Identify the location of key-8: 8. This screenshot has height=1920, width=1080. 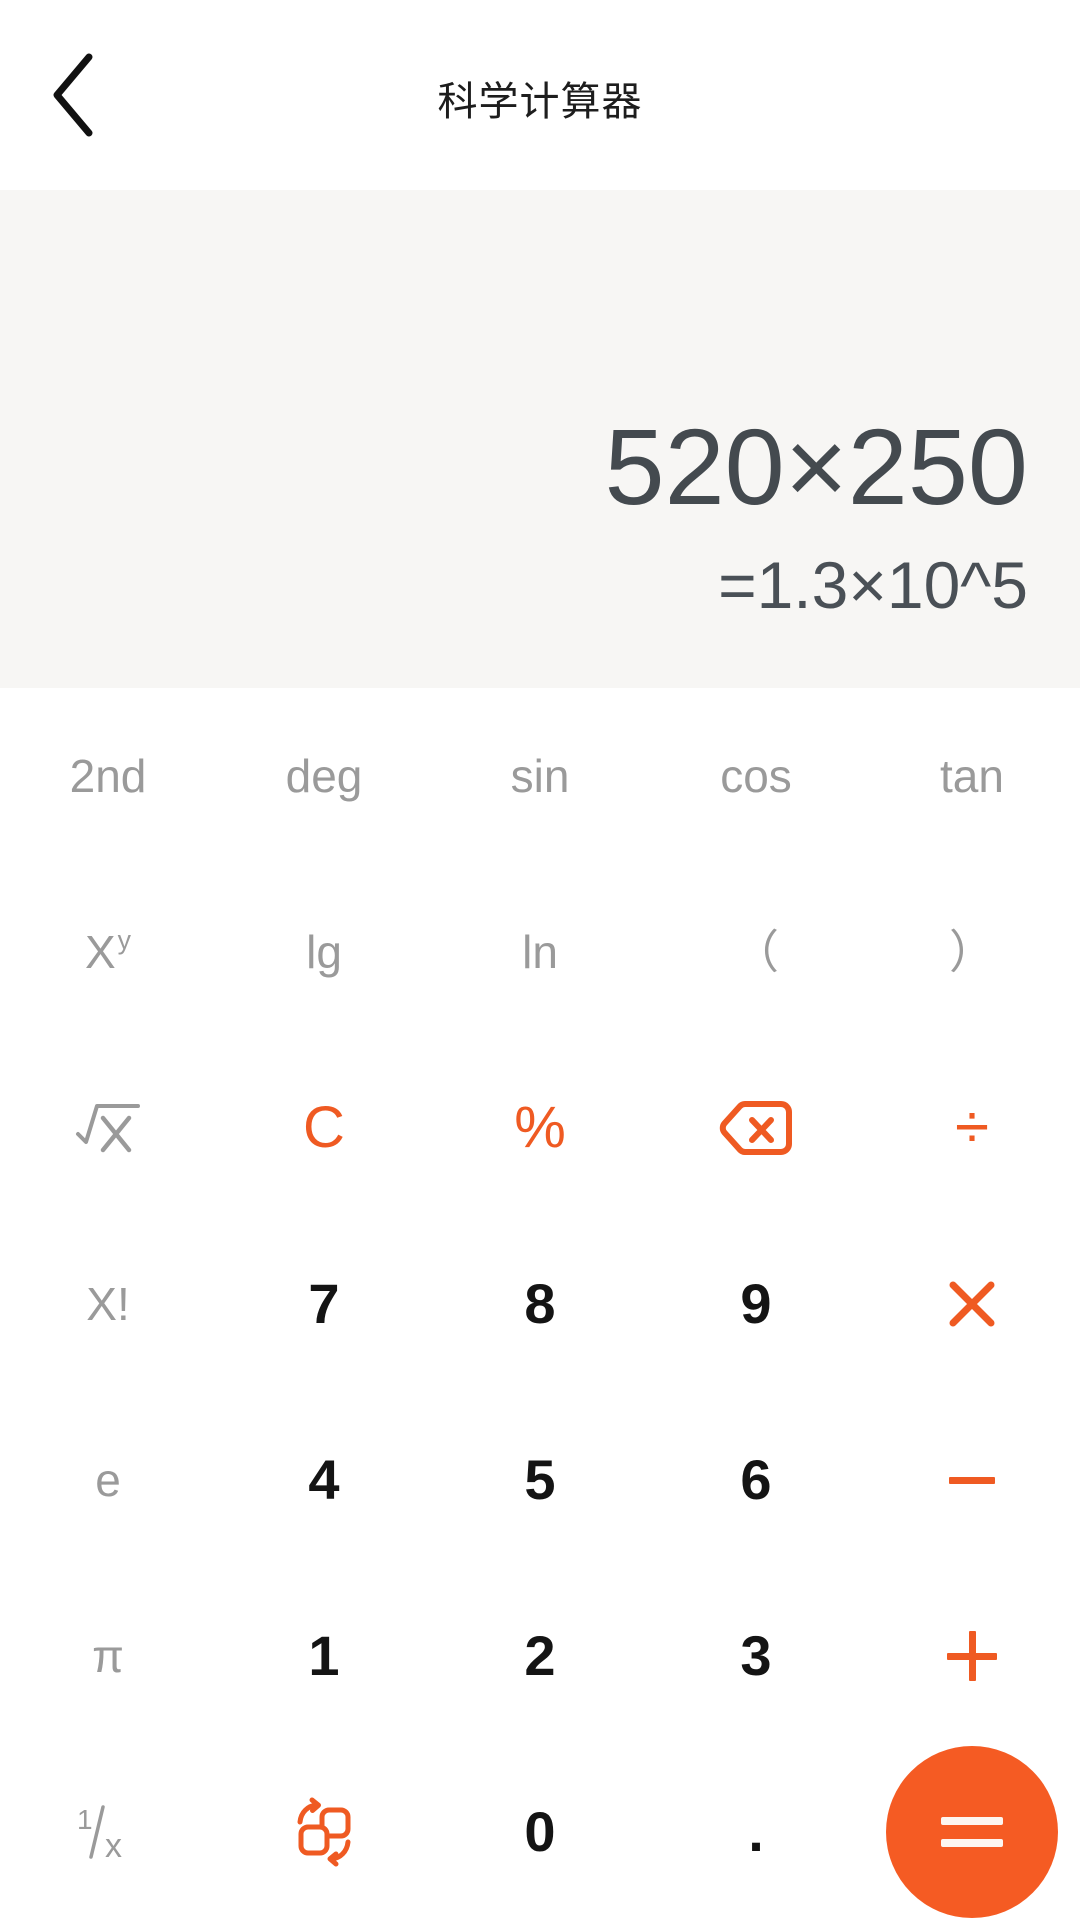
(540, 1304).